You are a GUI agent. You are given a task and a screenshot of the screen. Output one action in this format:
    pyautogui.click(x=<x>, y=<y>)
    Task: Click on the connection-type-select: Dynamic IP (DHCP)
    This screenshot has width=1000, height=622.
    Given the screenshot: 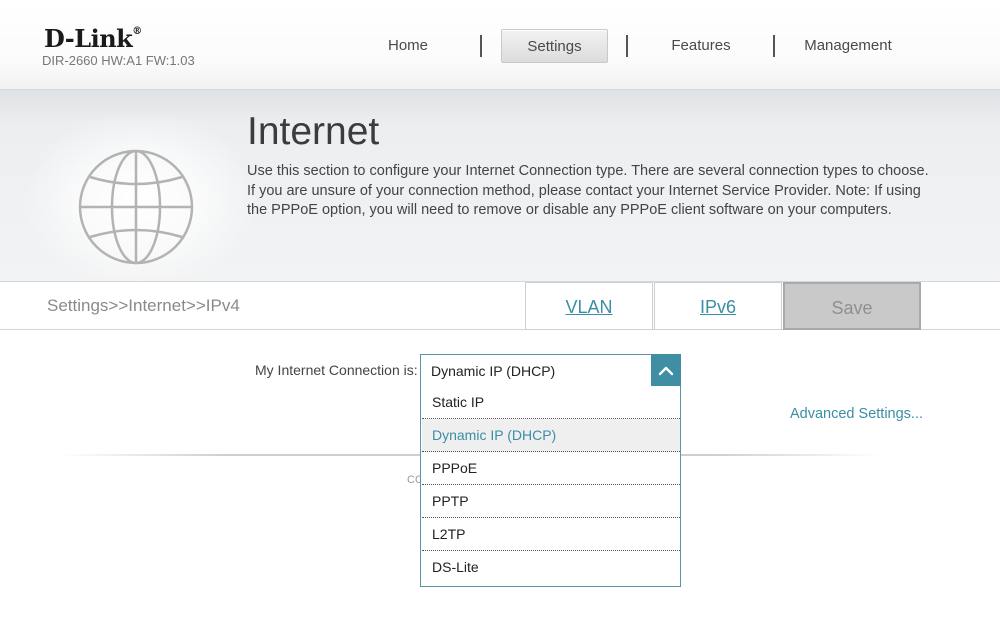 What is the action you would take?
    pyautogui.click(x=550, y=370)
    